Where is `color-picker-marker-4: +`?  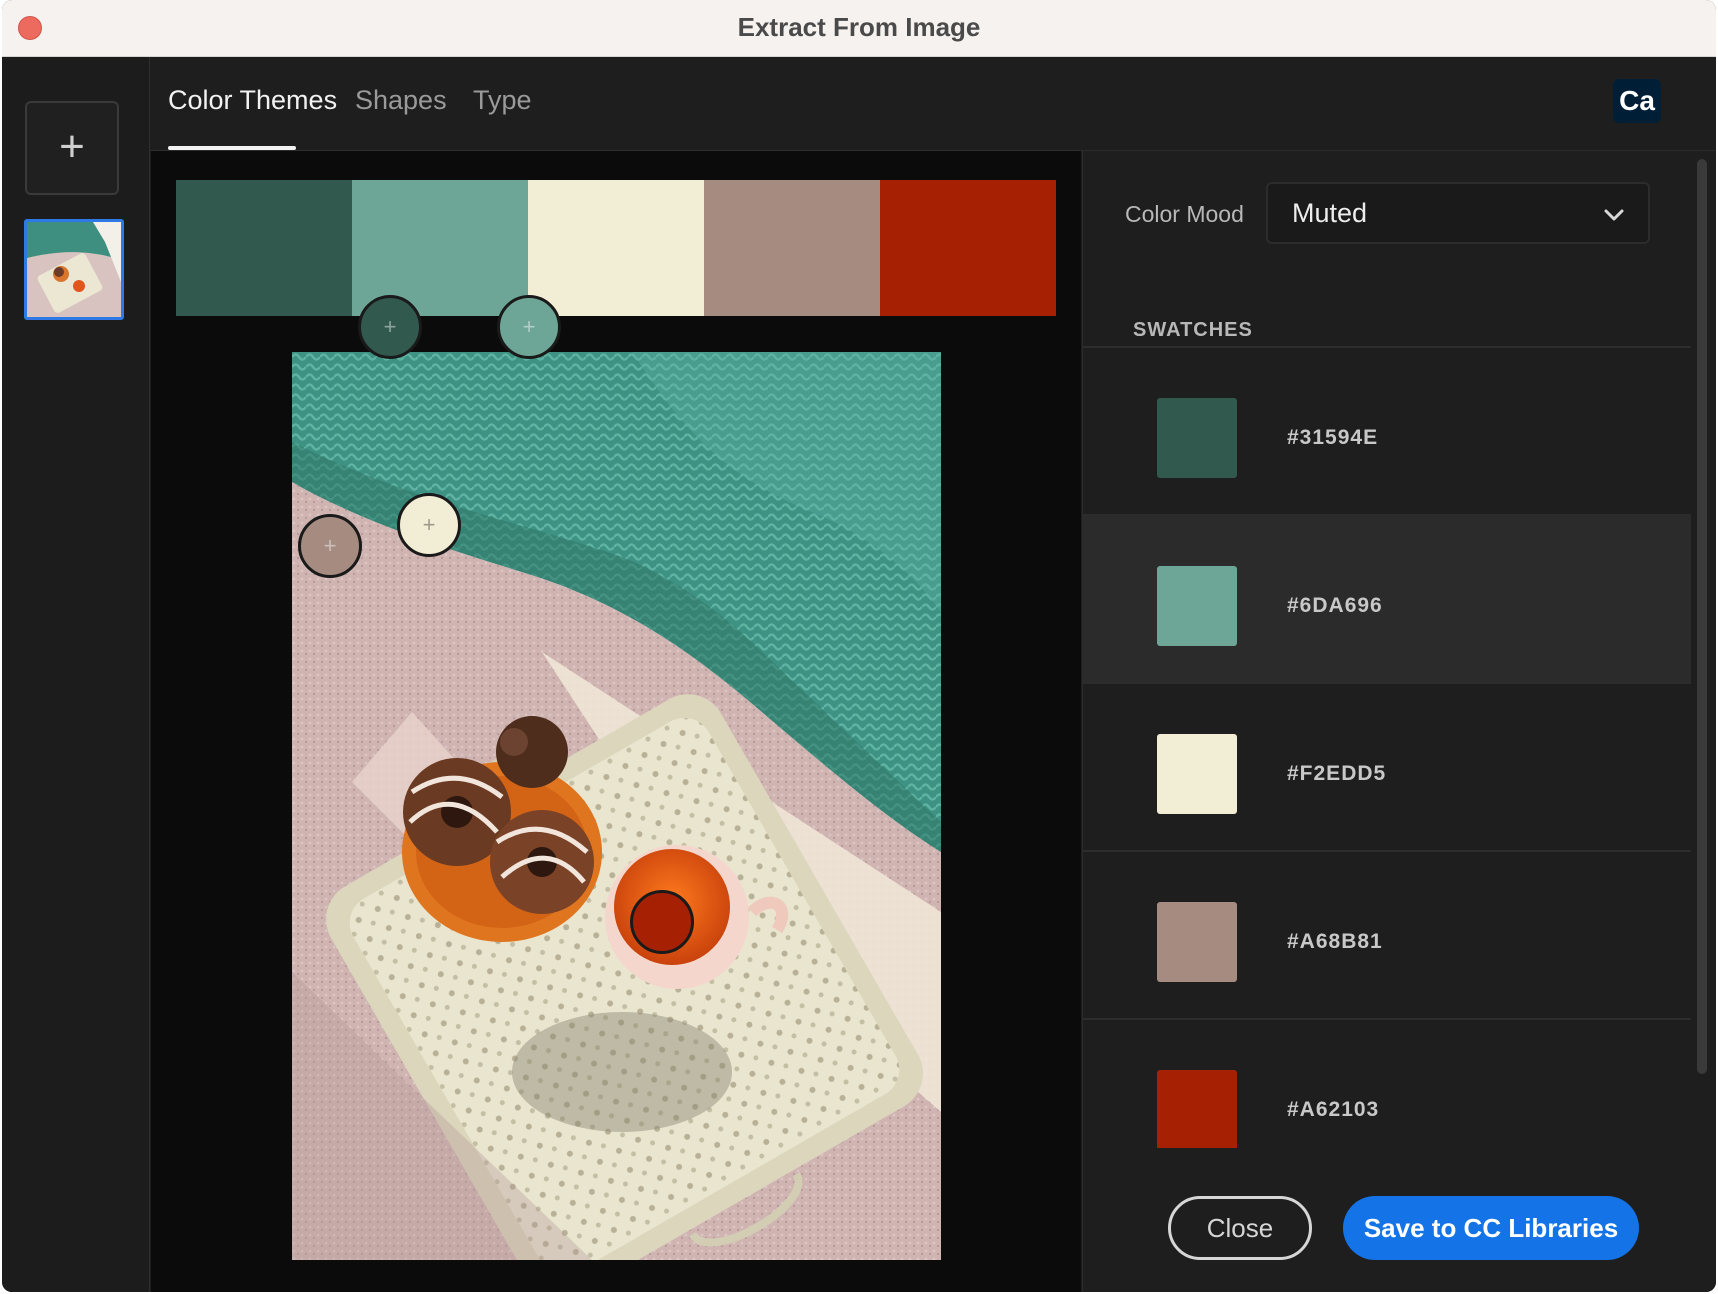 color-picker-marker-4: + is located at coordinates (330, 546).